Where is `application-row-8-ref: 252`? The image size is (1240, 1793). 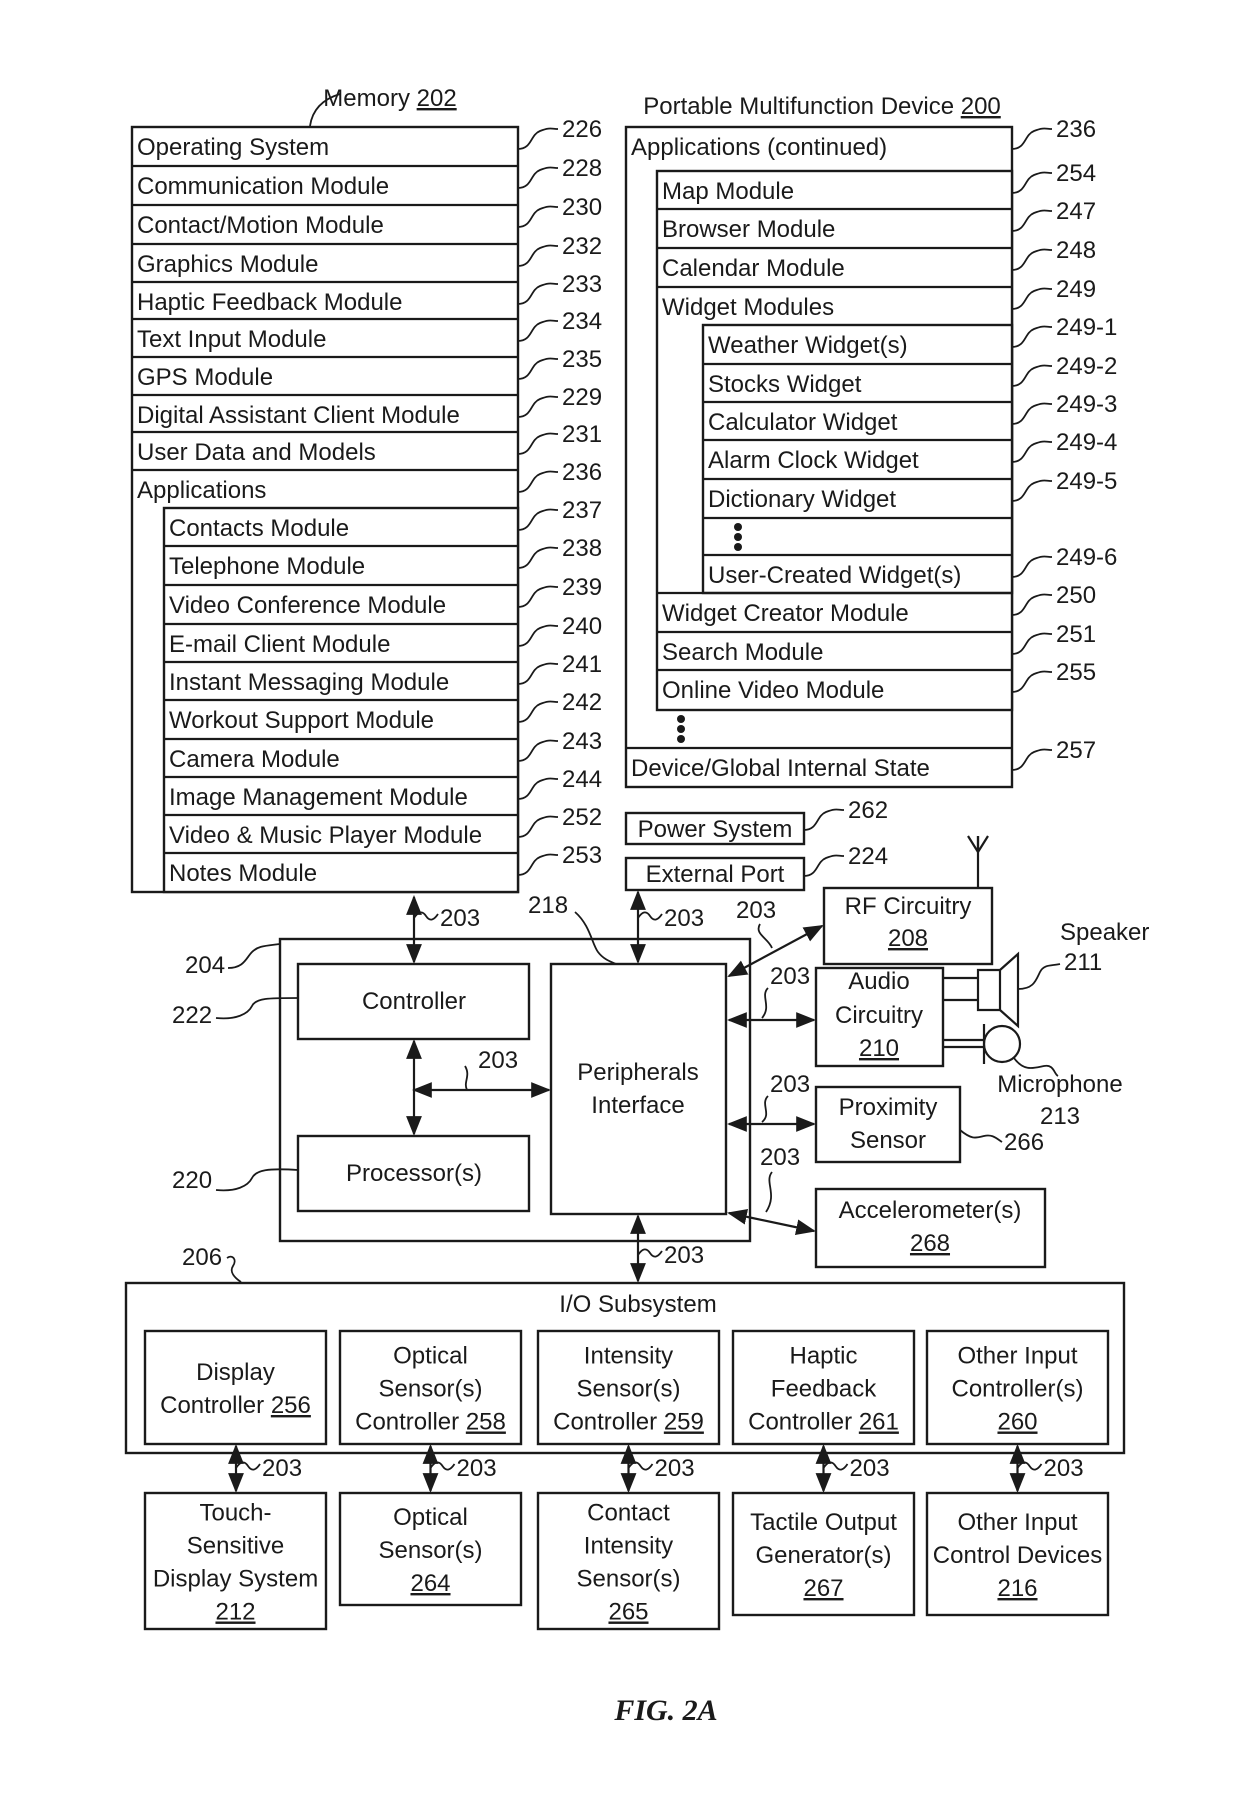 application-row-8-ref: 252 is located at coordinates (582, 817).